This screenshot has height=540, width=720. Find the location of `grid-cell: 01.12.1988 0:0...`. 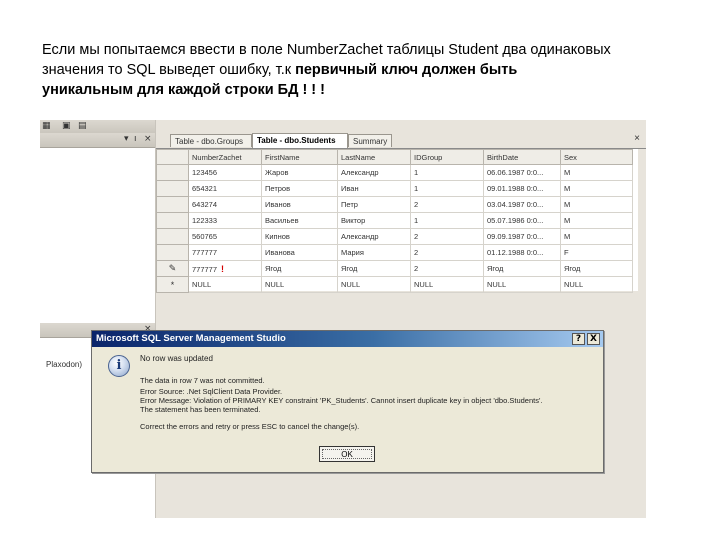

grid-cell: 01.12.1988 0:0... is located at coordinates (522, 252).